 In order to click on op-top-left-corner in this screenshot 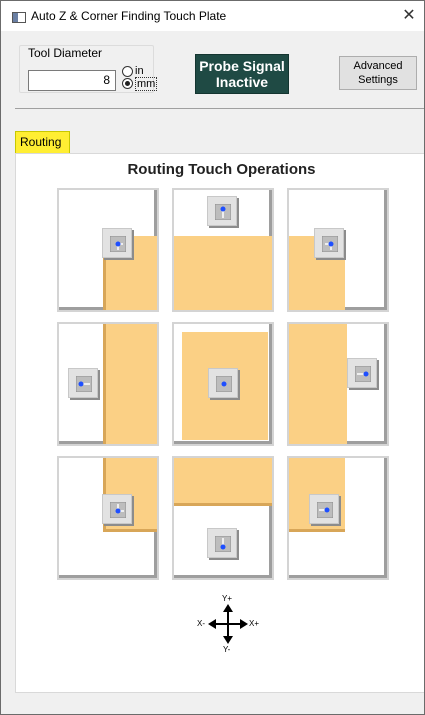, I will do `click(108, 250)`.